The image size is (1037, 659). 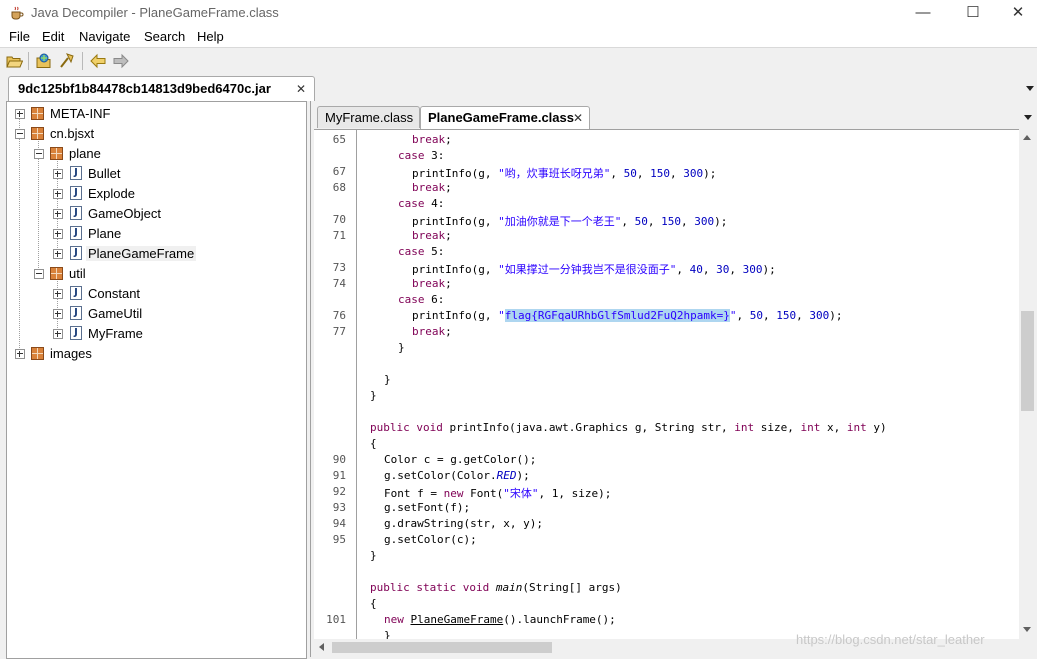 I want to click on tree-item-cn-bjsxt: cn.bjsxt, so click(x=152, y=134).